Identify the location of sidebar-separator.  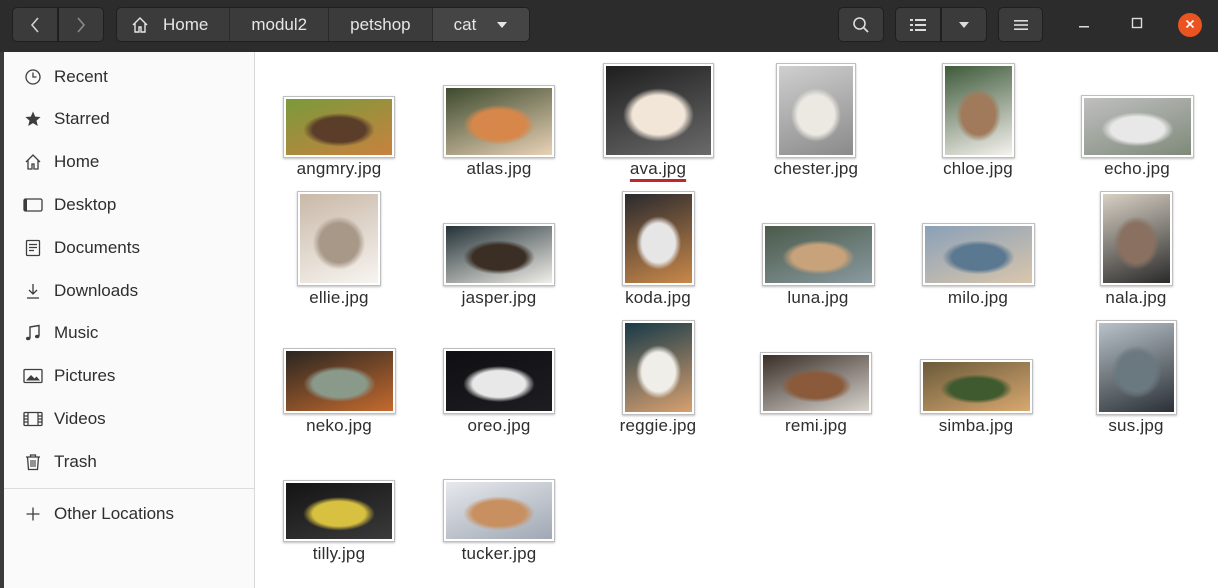
(129, 488).